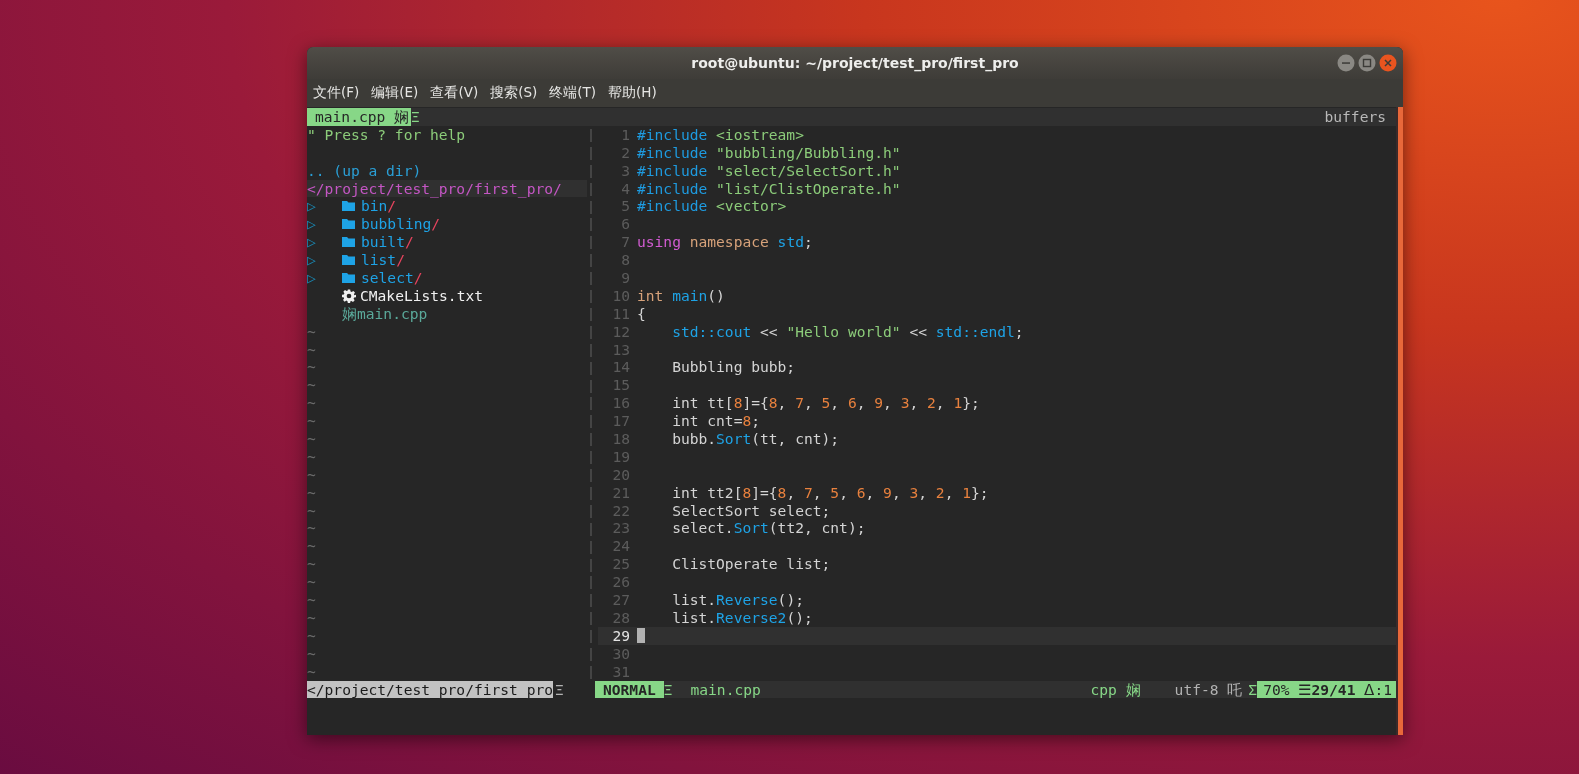  What do you see at coordinates (737, 600) in the screenshot?
I see `code-line: list.Reverse();` at bounding box center [737, 600].